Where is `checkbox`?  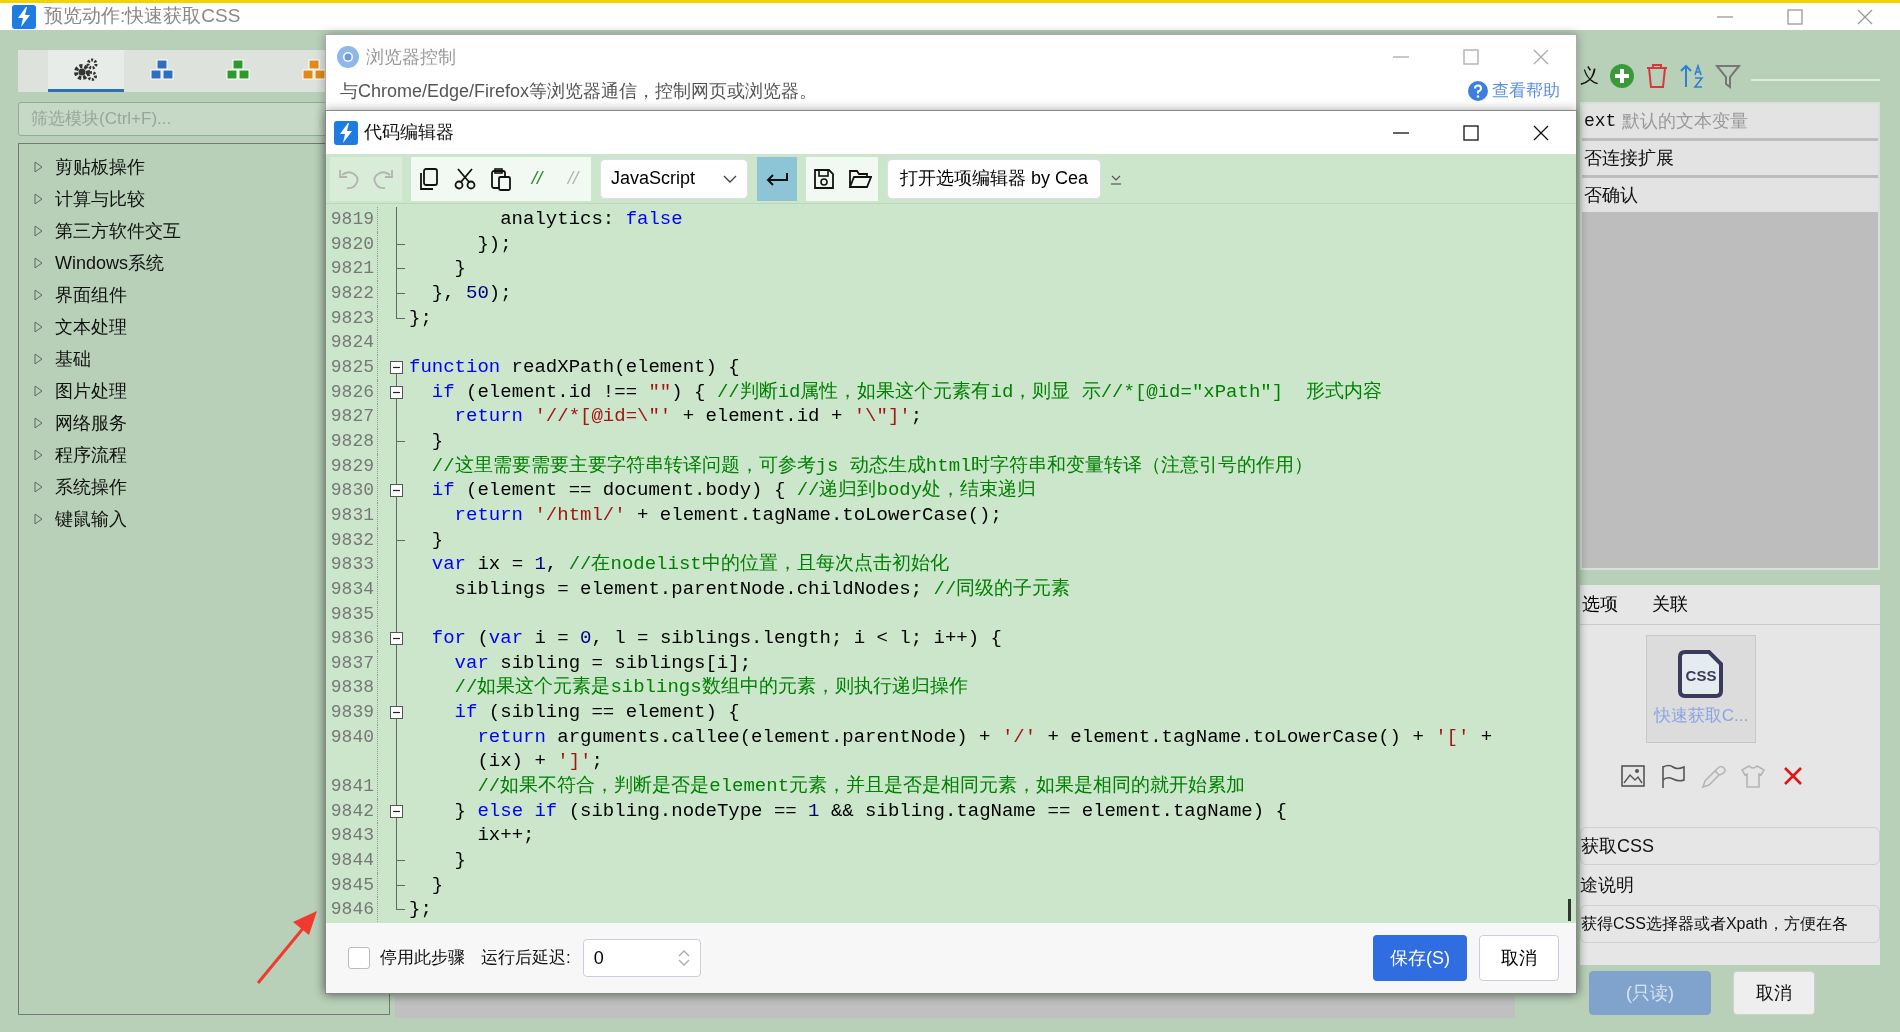
checkbox is located at coordinates (359, 958).